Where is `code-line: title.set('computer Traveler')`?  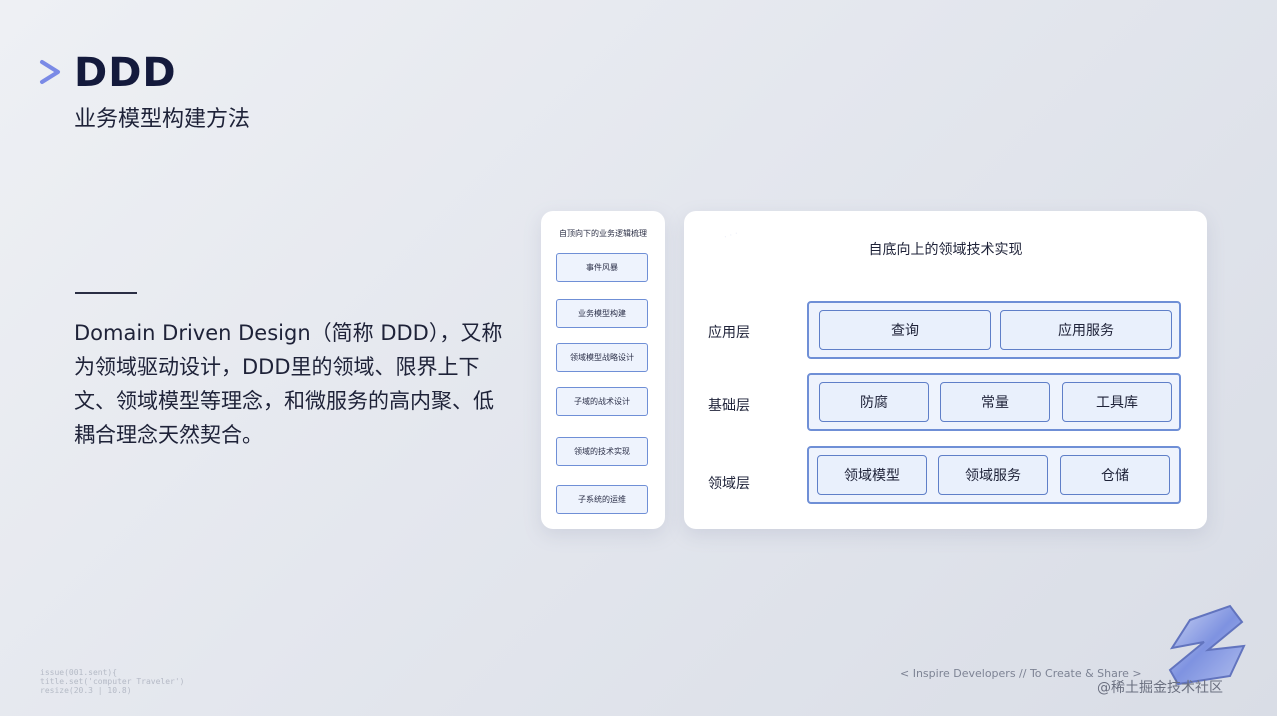
code-line: title.set('computer Traveler') is located at coordinates (112, 681).